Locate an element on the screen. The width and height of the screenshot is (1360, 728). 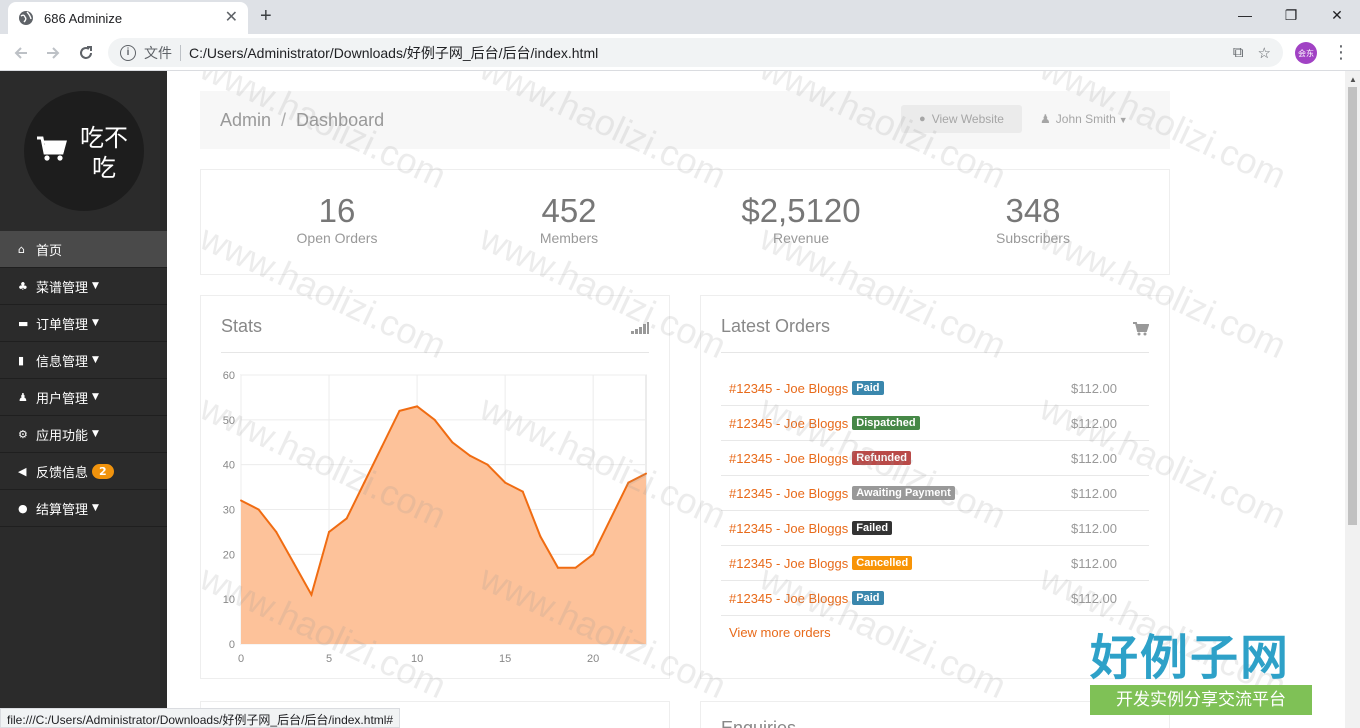
brand-watermark: 好例子网 开发实例分享交流平台 is located at coordinates (1201, 674).